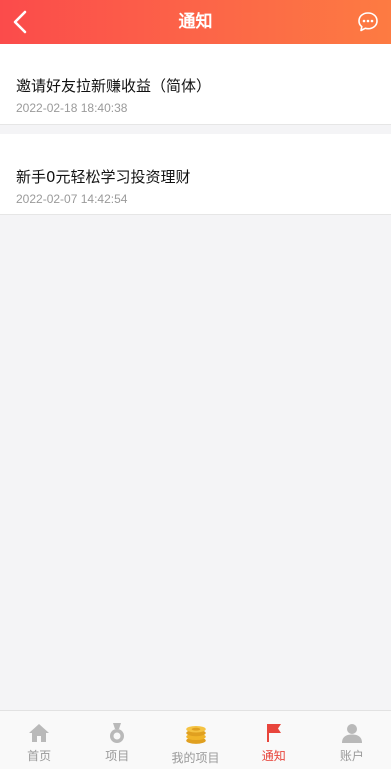 This screenshot has height=769, width=391. What do you see at coordinates (273, 733) in the screenshot?
I see `flag-icon` at bounding box center [273, 733].